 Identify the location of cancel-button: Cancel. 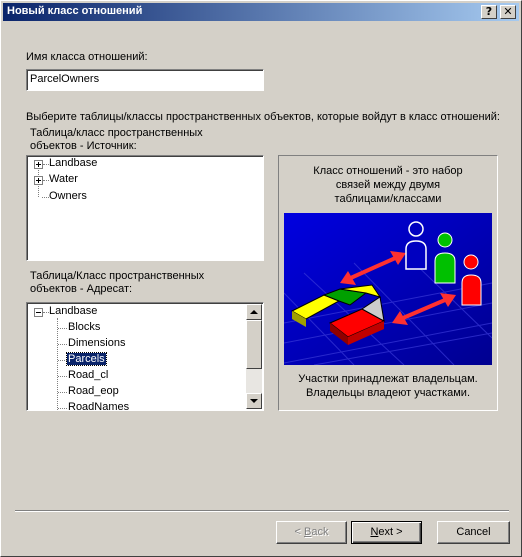
(473, 532).